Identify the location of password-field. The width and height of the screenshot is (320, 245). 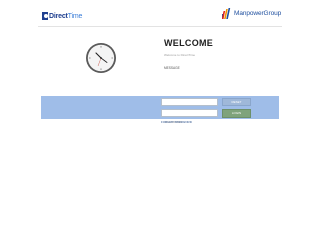
(189, 117).